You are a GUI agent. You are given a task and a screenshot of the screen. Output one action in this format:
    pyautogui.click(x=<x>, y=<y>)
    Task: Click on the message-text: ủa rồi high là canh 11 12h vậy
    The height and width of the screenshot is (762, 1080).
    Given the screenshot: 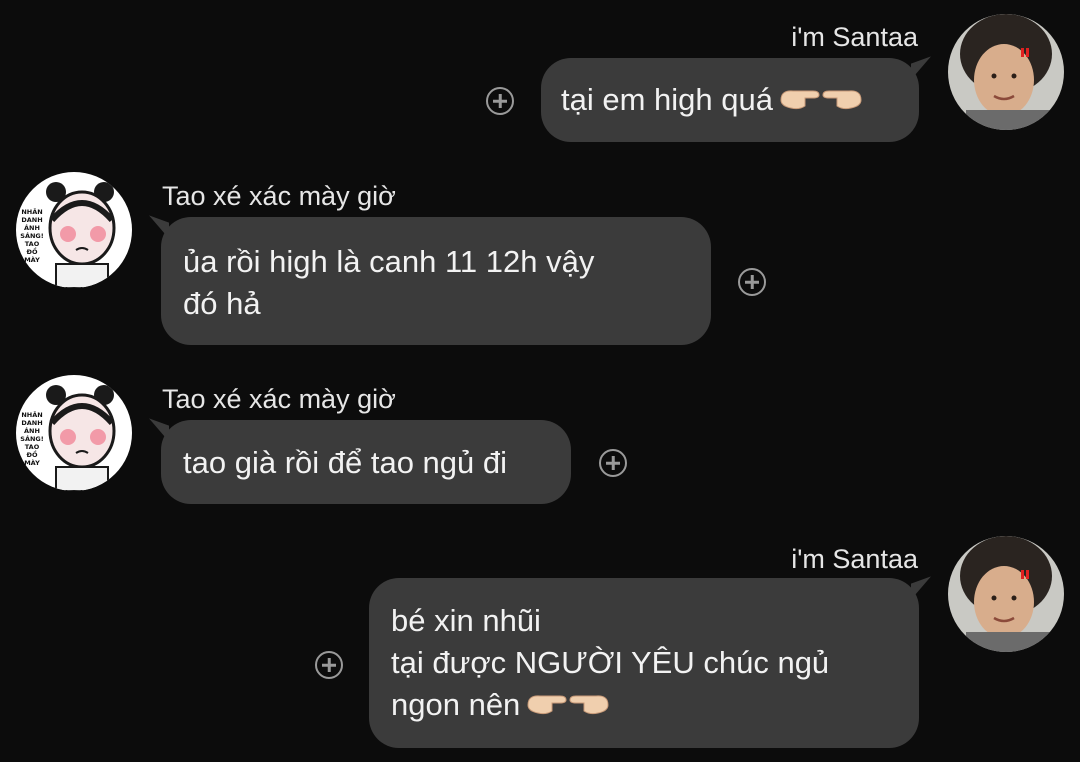 What is the action you would take?
    pyautogui.click(x=389, y=261)
    